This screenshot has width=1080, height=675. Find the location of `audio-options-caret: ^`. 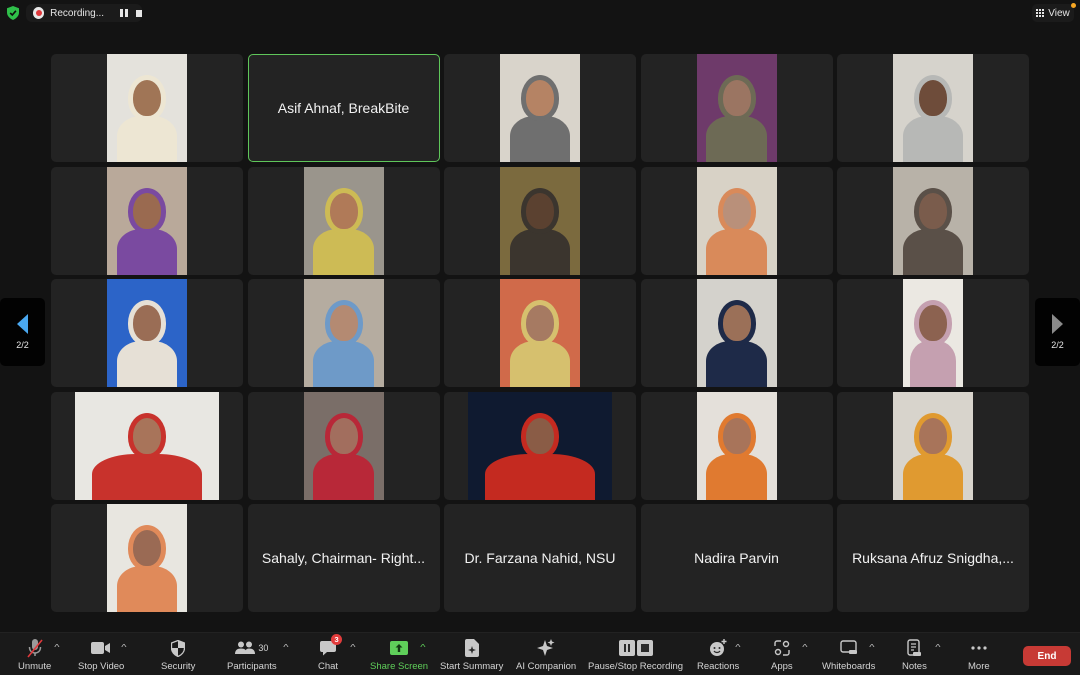

audio-options-caret: ^ is located at coordinates (56, 647).